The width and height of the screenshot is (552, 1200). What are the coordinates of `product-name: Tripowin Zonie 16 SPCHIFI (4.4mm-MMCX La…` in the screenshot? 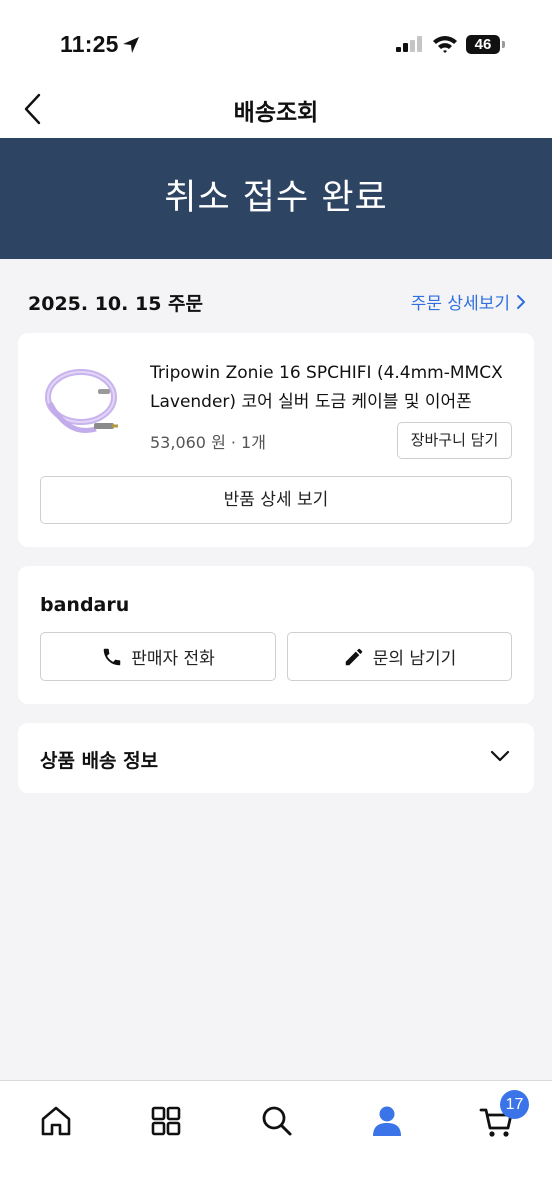 It's located at (330, 388).